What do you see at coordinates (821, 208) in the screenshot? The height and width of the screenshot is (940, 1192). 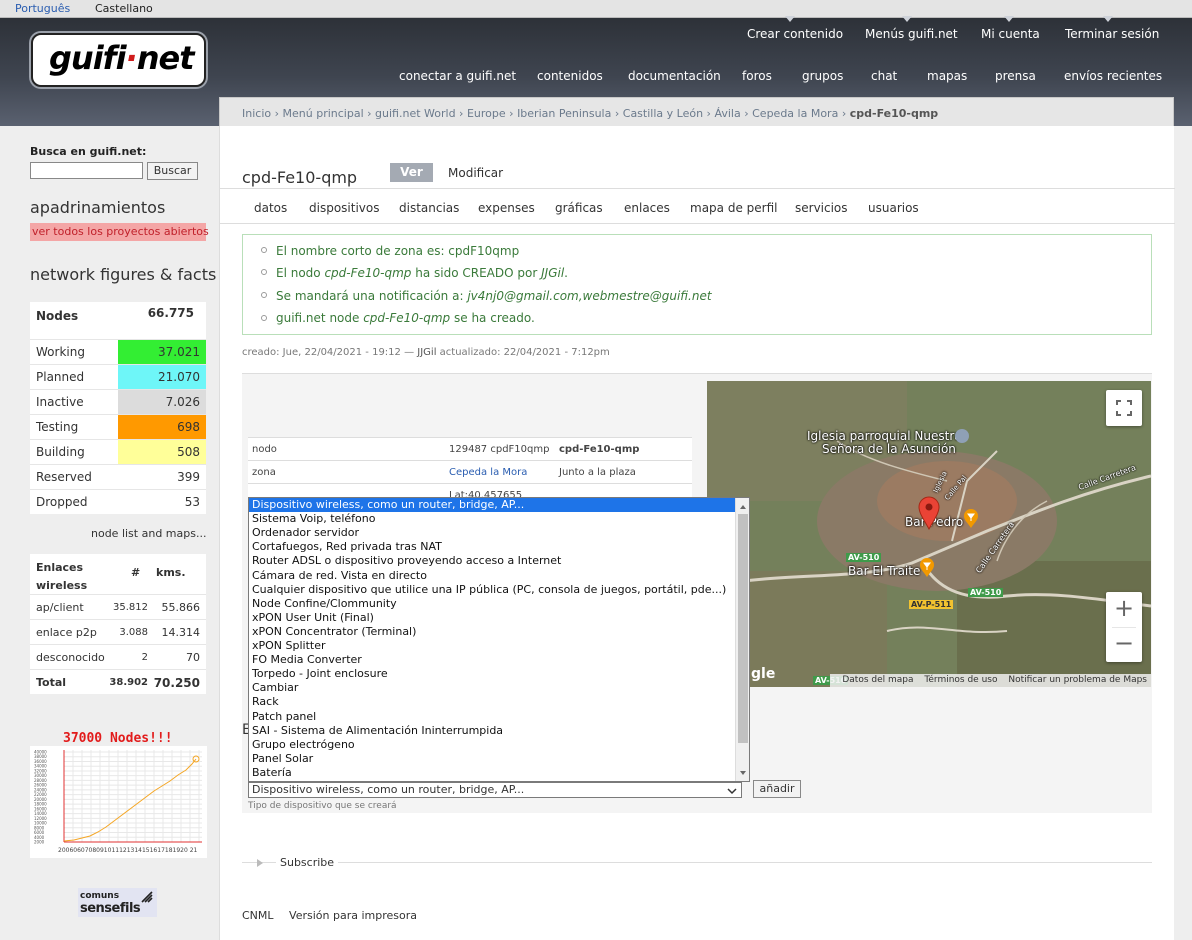 I see `subtab-servicios: servicios` at bounding box center [821, 208].